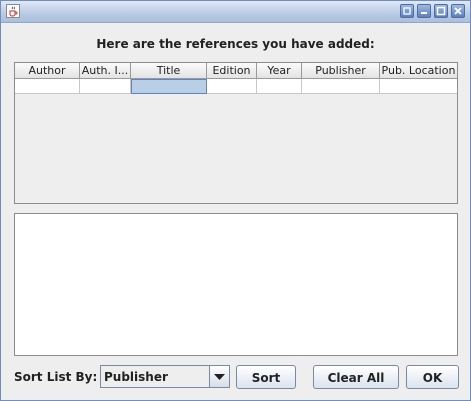 The image size is (471, 401). Describe the element at coordinates (341, 86) in the screenshot. I see `table-cell-publisher` at that location.